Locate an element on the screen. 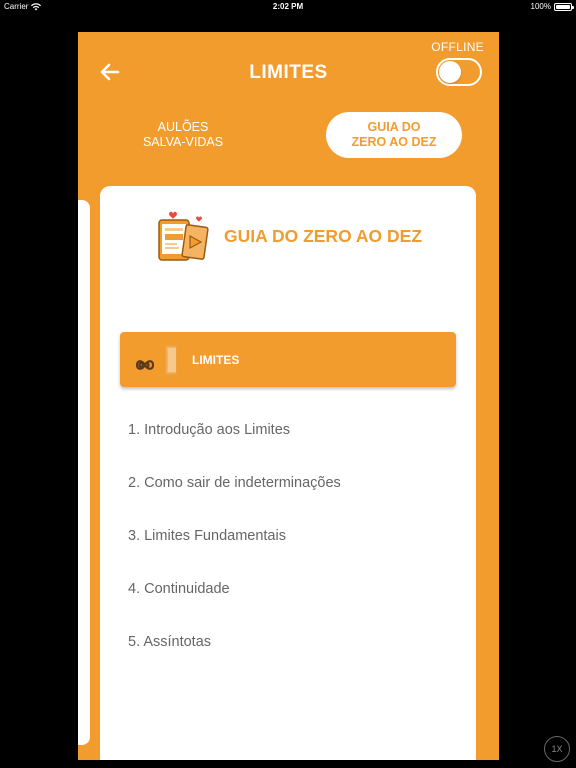  topic-item: 2. Como sair de indeterminações is located at coordinates (234, 501).